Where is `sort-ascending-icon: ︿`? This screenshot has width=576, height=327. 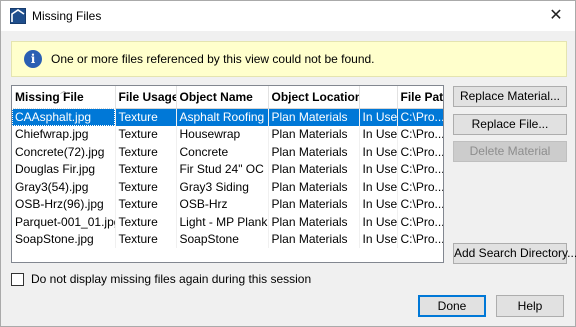
sort-ascending-icon: ︿ is located at coordinates (64, 90).